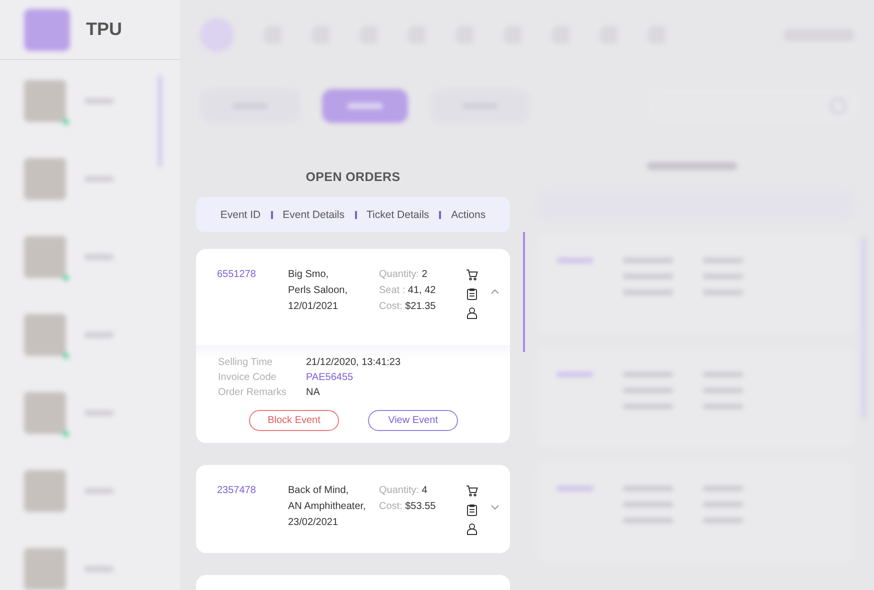 The height and width of the screenshot is (590, 874). Describe the element at coordinates (397, 377) in the screenshot. I see `invoice-link: PAE56455` at that location.